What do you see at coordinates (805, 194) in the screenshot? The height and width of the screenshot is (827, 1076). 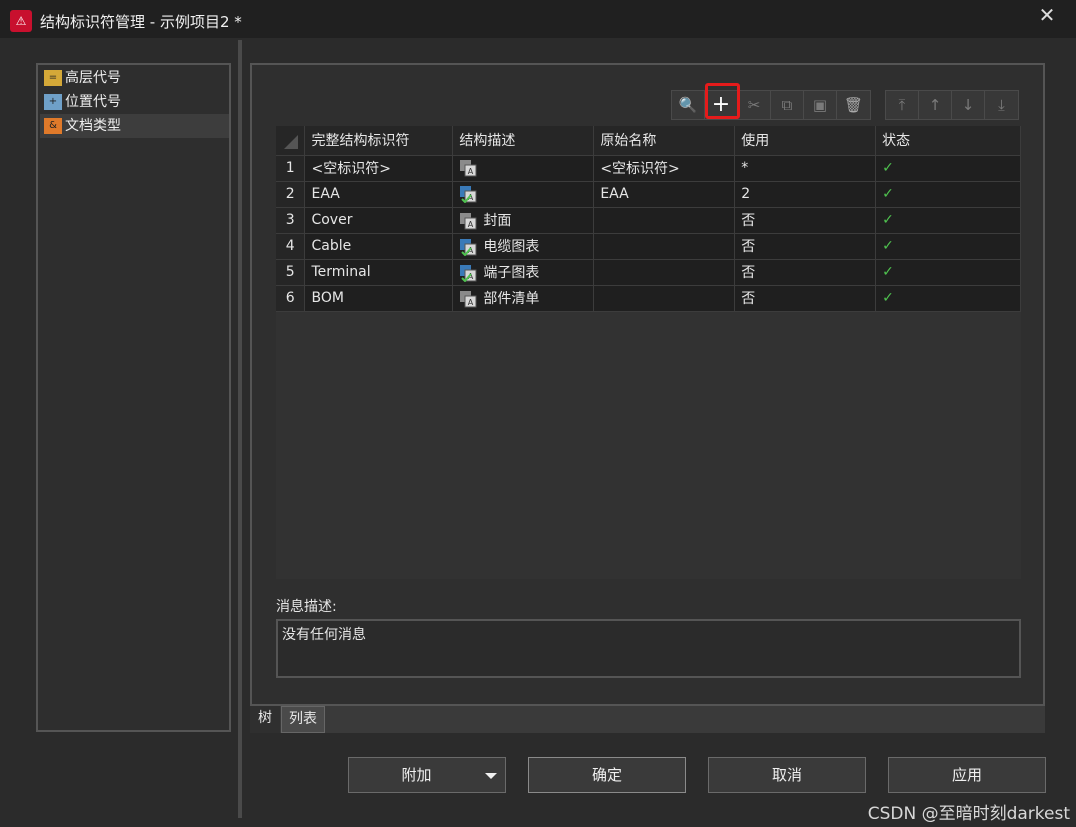 I see `cell-usage: 2` at bounding box center [805, 194].